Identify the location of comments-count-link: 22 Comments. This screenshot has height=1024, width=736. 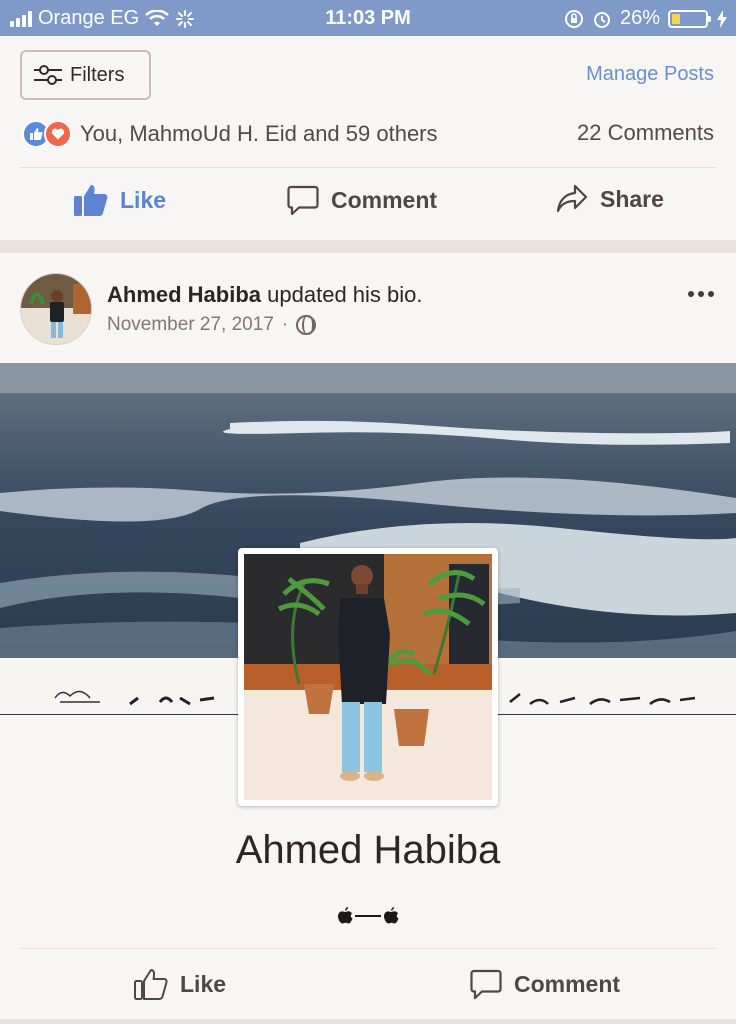
(645, 133).